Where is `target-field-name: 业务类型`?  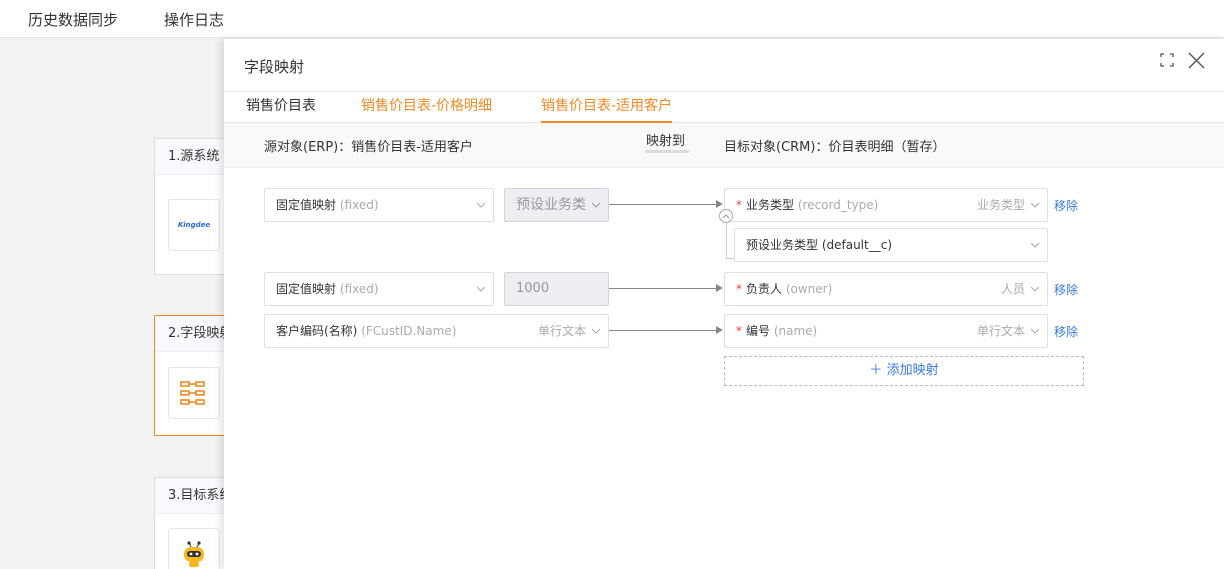
target-field-name: 业务类型 is located at coordinates (770, 205).